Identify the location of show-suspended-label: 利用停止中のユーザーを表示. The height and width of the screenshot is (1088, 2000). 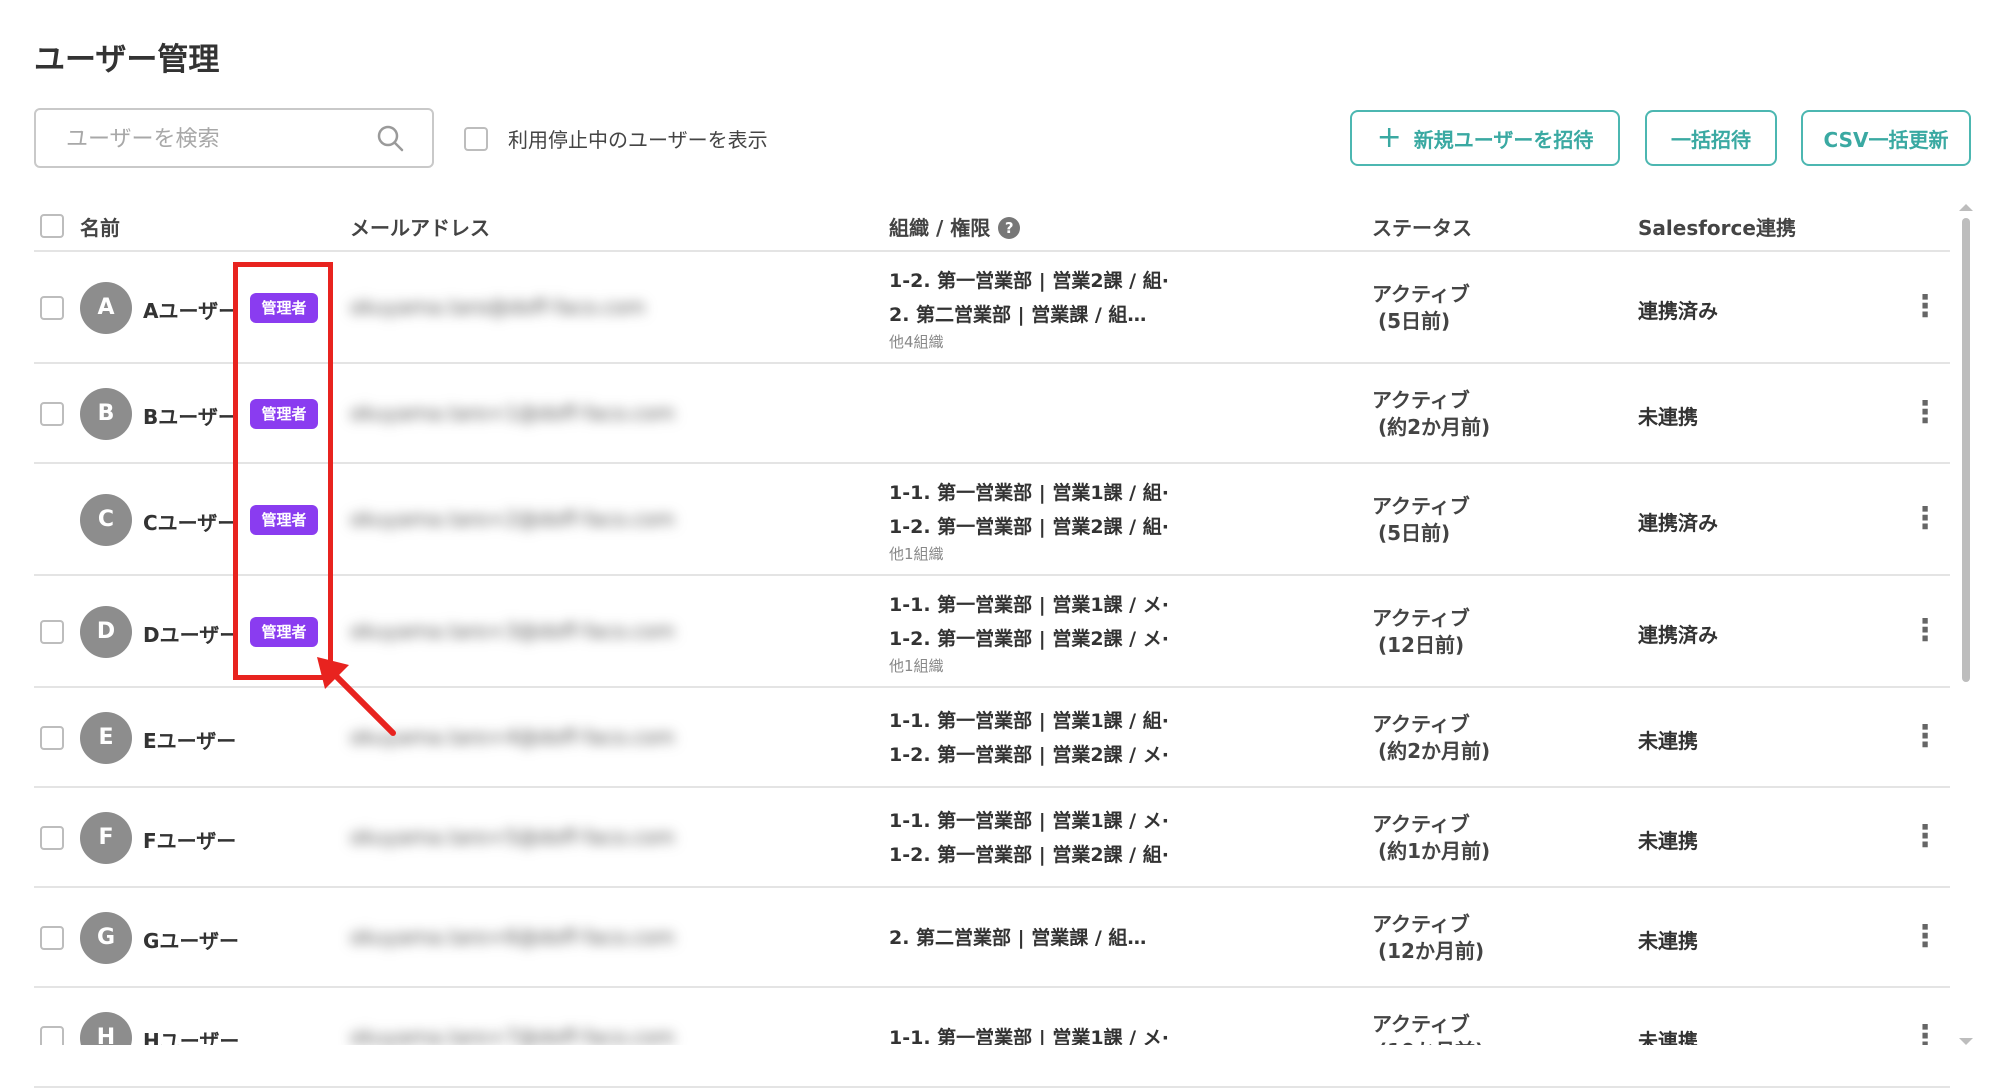
(638, 140).